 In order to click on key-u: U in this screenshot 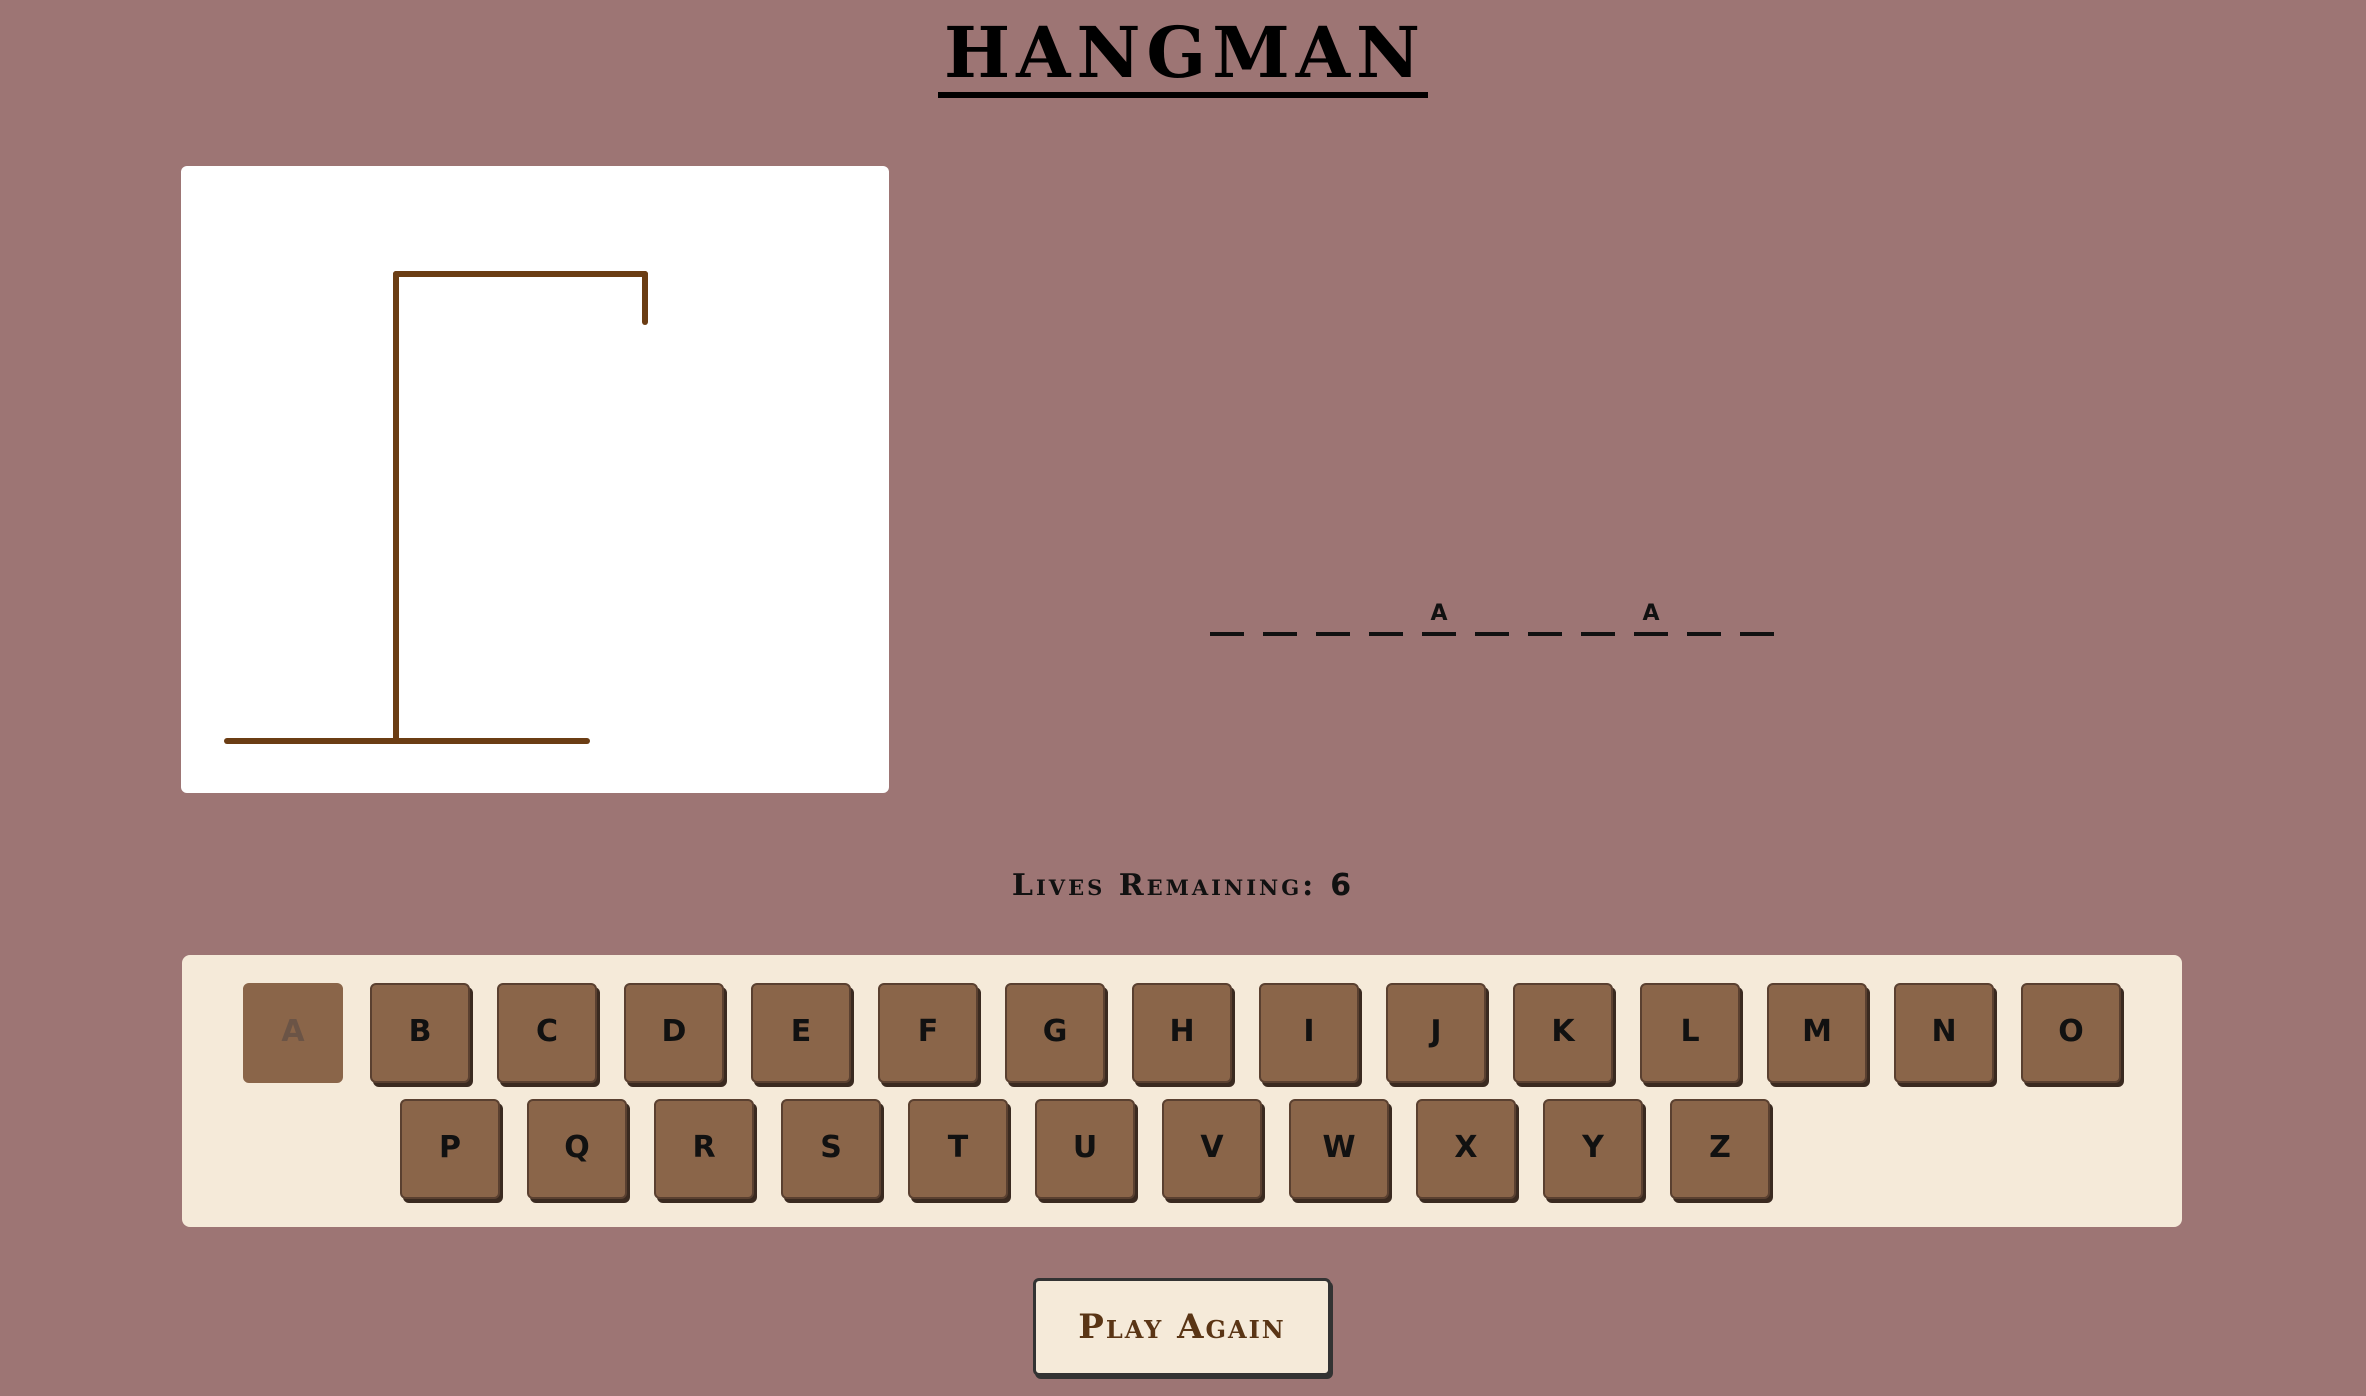, I will do `click(1085, 1149)`.